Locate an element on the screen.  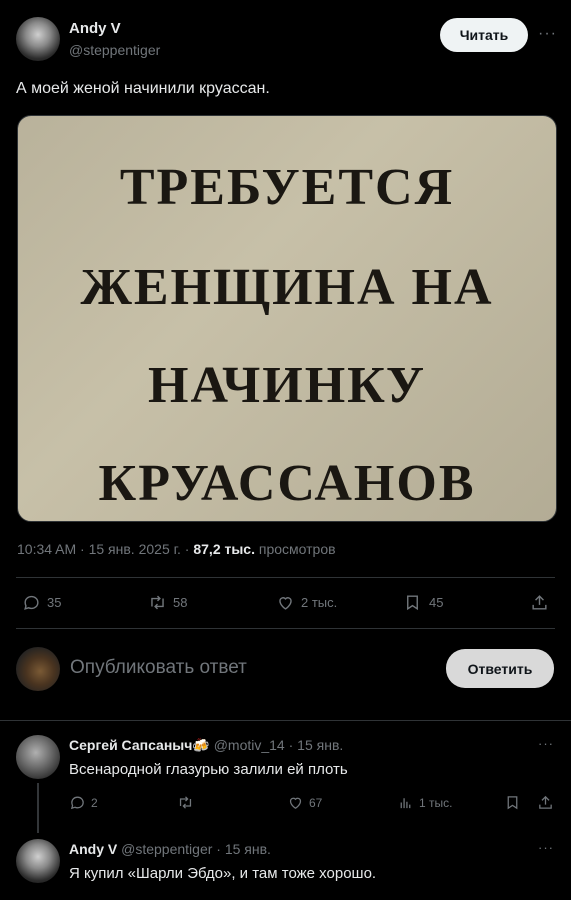
bookmark-action: 45 is located at coordinates (423, 602).